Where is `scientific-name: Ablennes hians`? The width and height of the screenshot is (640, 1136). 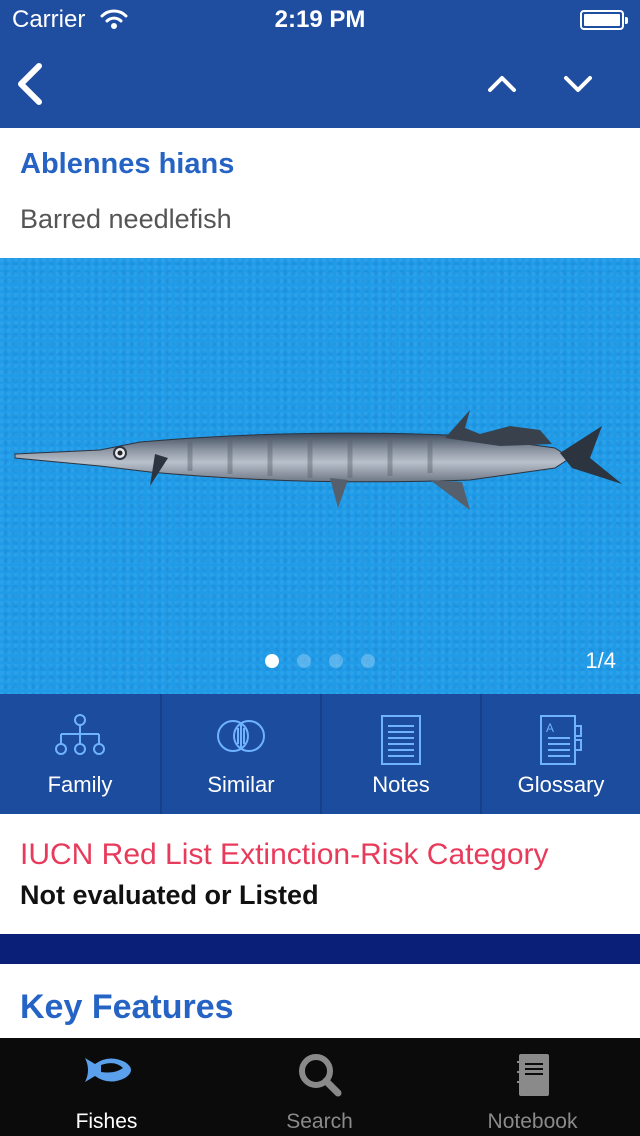 scientific-name: Ablennes hians is located at coordinates (127, 164).